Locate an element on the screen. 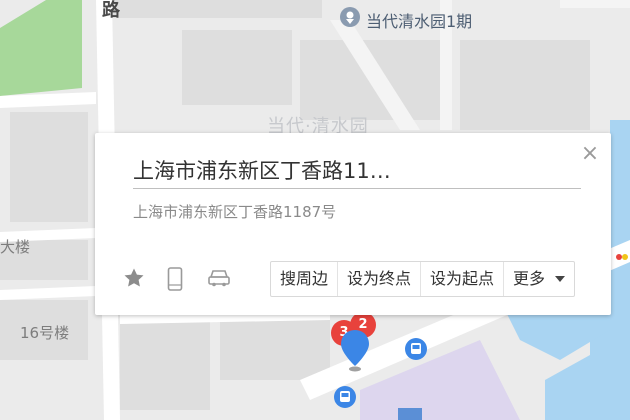 This screenshot has width=630, height=420. car-icon is located at coordinates (219, 279).